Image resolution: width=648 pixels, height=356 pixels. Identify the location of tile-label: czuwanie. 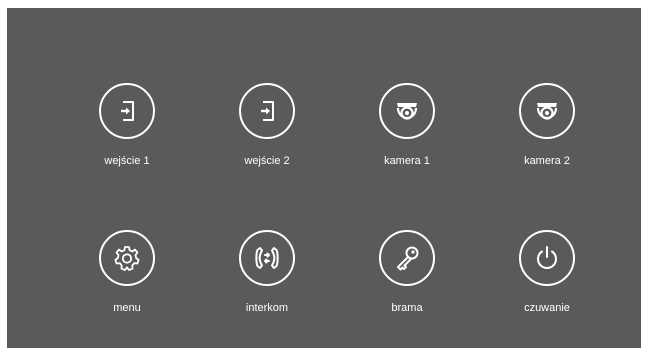
(547, 308).